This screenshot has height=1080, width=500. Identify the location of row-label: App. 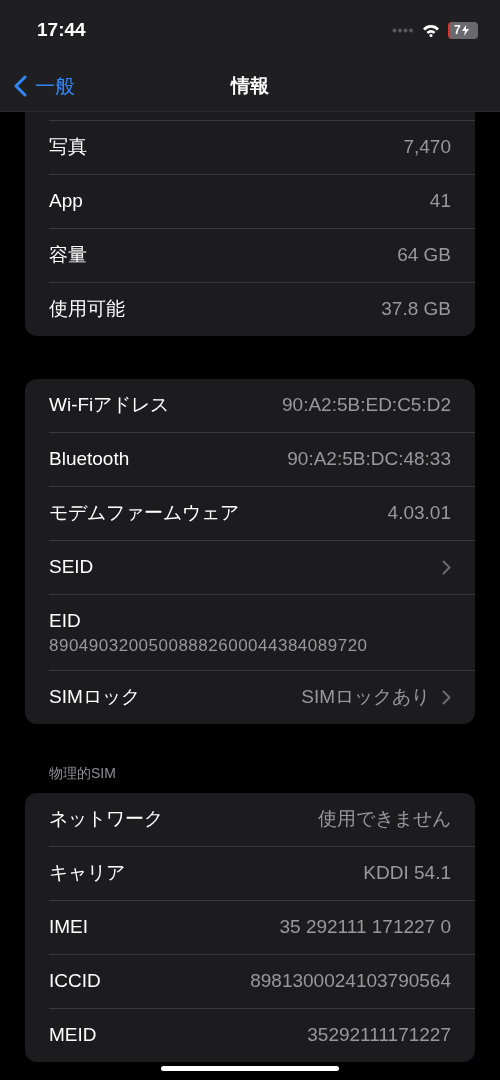
(66, 201).